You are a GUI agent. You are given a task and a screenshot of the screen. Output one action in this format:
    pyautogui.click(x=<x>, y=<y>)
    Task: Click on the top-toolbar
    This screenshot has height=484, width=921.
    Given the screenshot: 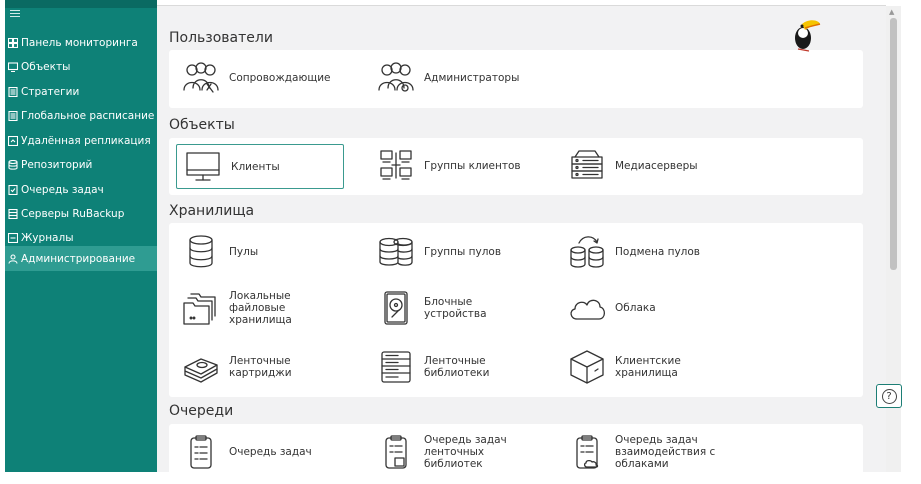 What is the action you would take?
    pyautogui.click(x=521, y=3)
    